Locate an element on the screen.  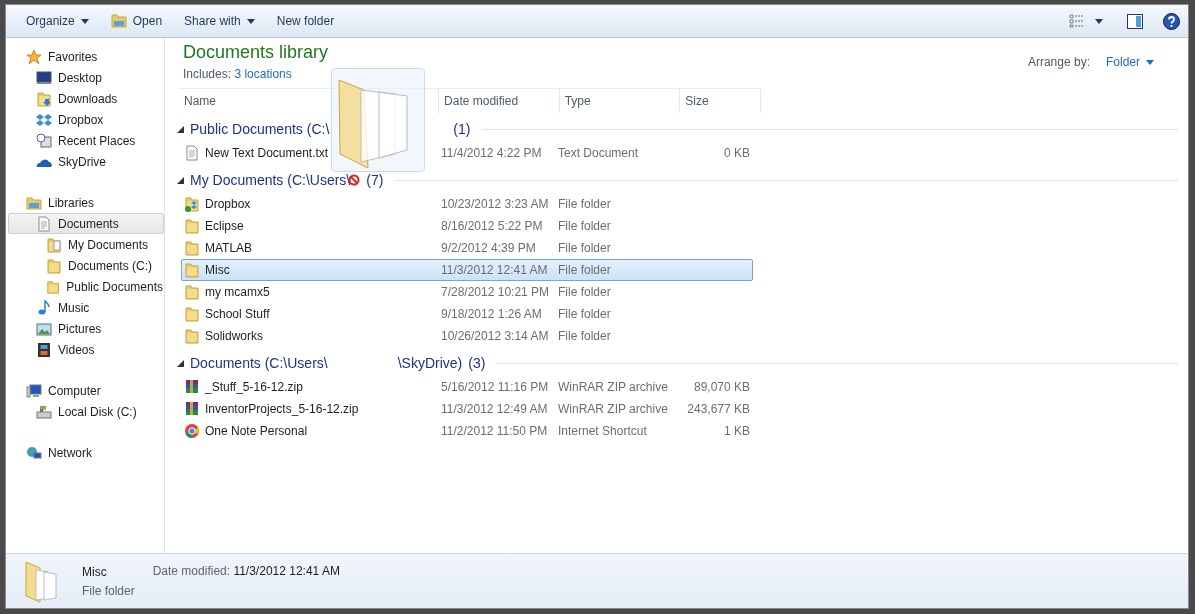
file-name: _Stuff_5-16-12.zip is located at coordinates (254, 387).